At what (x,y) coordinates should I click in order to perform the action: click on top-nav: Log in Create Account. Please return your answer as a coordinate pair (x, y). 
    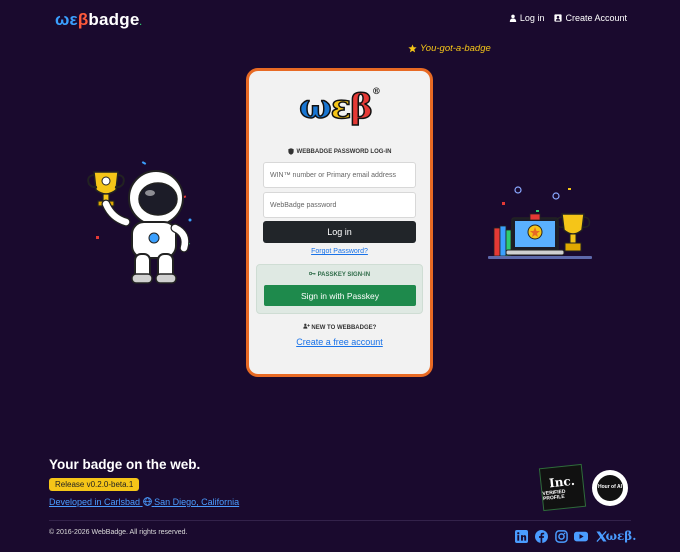
    Looking at the image, I should click on (568, 18).